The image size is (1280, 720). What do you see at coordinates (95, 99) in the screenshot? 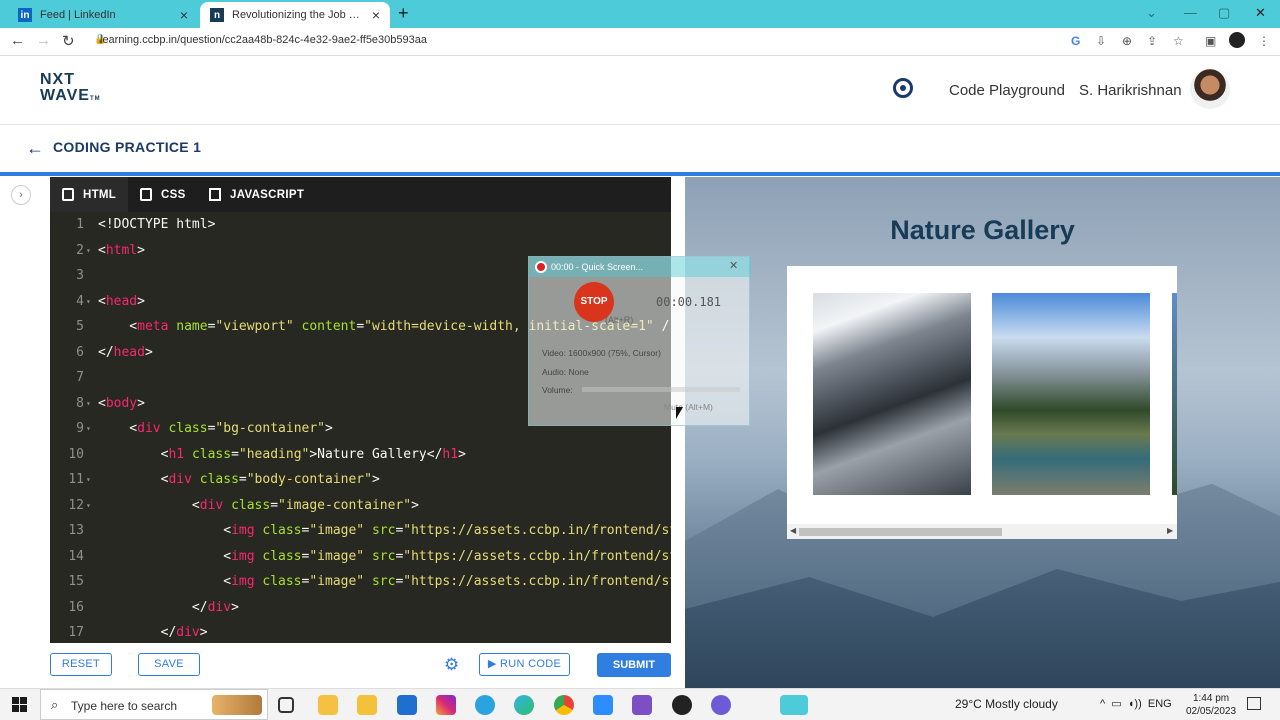
I see `logo-tm: TM` at bounding box center [95, 99].